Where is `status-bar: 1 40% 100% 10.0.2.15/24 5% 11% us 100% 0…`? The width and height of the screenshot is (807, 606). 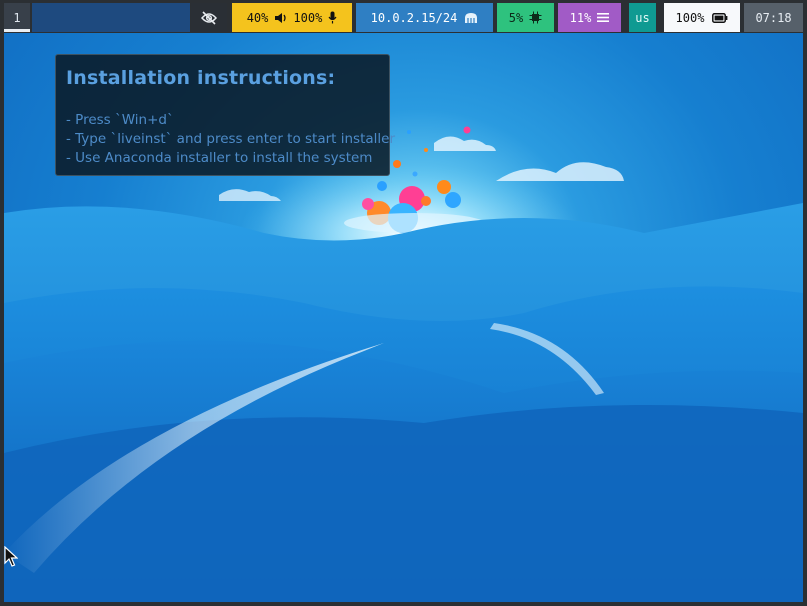 status-bar: 1 40% 100% 10.0.2.15/24 5% 11% us 100% 0… is located at coordinates (403, 16).